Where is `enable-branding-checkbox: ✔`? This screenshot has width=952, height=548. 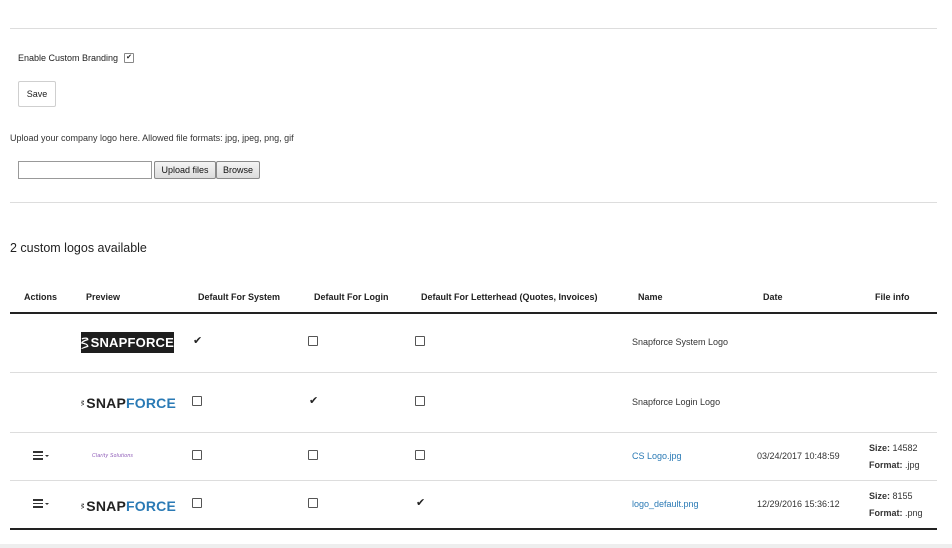 enable-branding-checkbox: ✔ is located at coordinates (129, 58).